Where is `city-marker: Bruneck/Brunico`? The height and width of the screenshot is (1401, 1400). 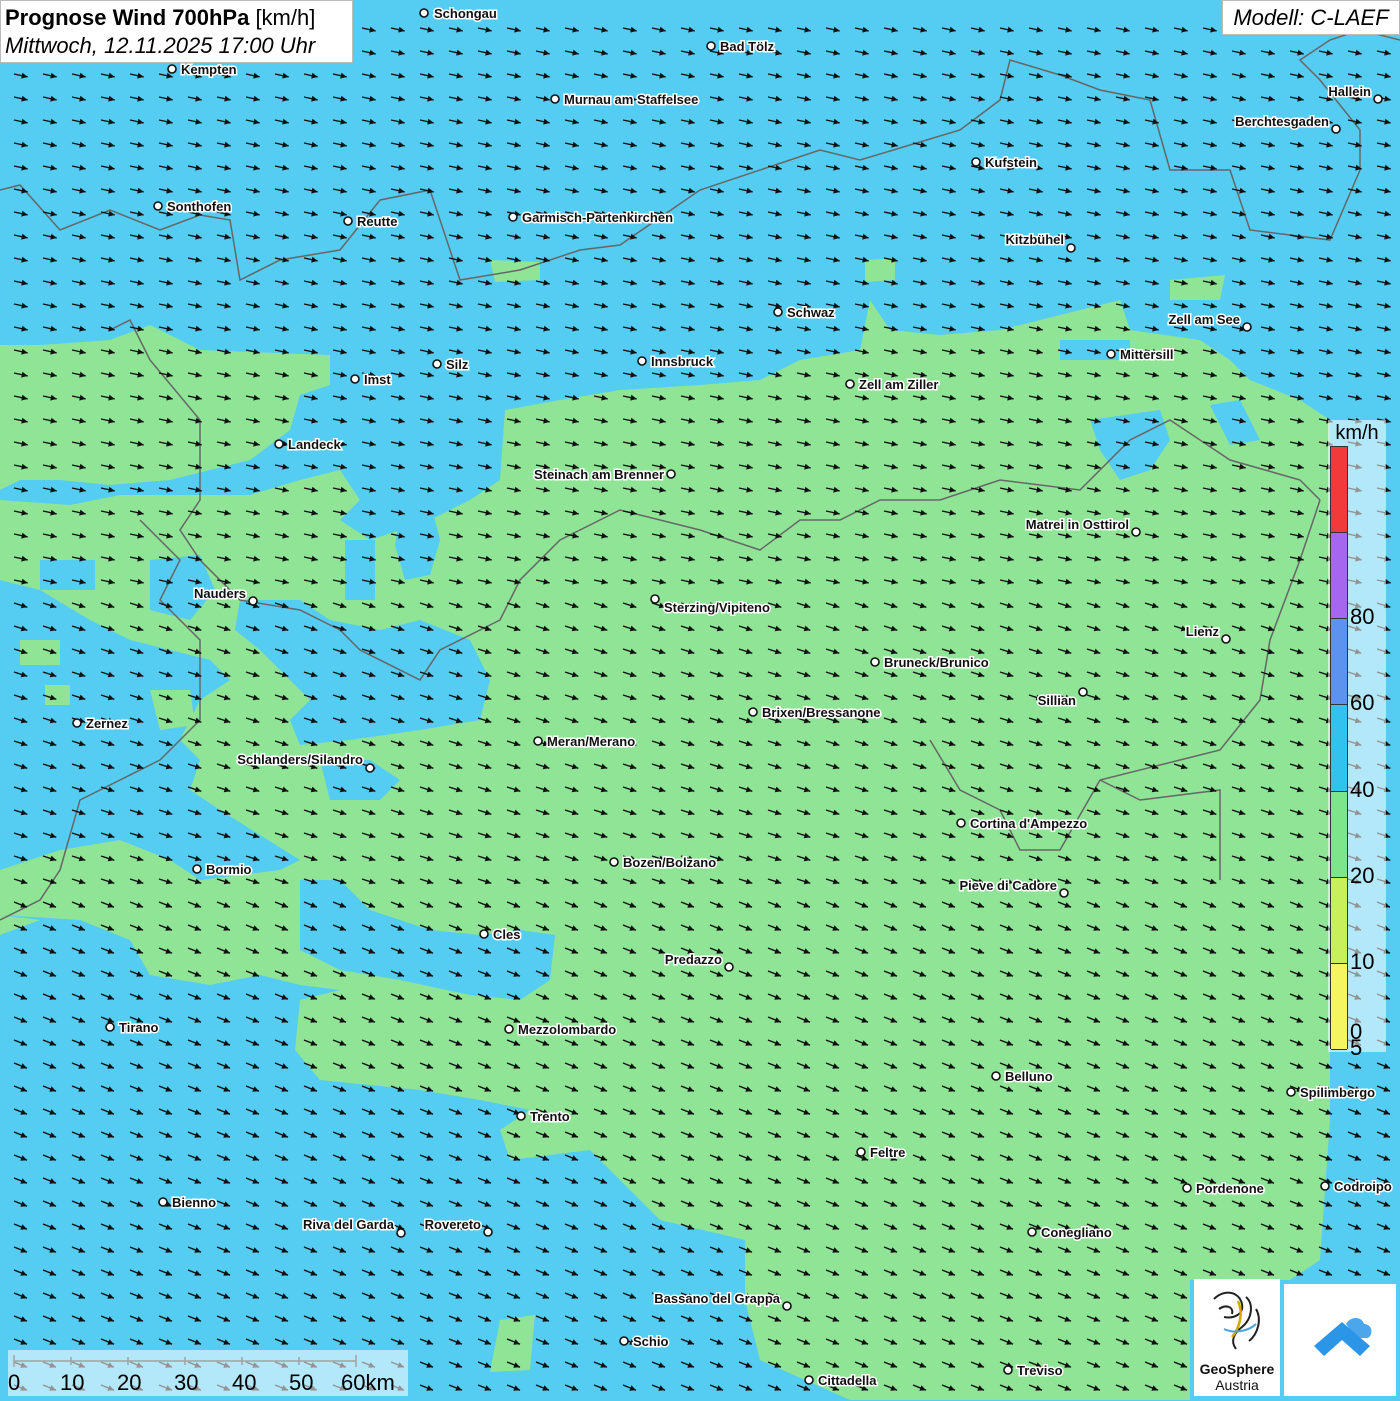
city-marker: Bruneck/Brunico is located at coordinates (930, 663).